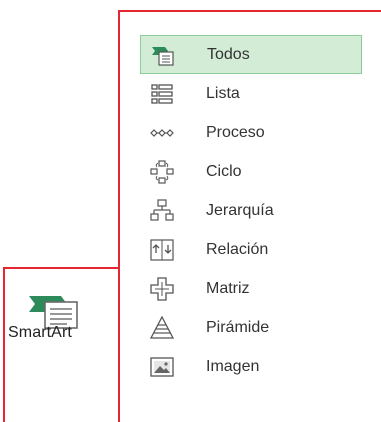 The image size is (381, 422). I want to click on jerarquia-icon, so click(162, 210).